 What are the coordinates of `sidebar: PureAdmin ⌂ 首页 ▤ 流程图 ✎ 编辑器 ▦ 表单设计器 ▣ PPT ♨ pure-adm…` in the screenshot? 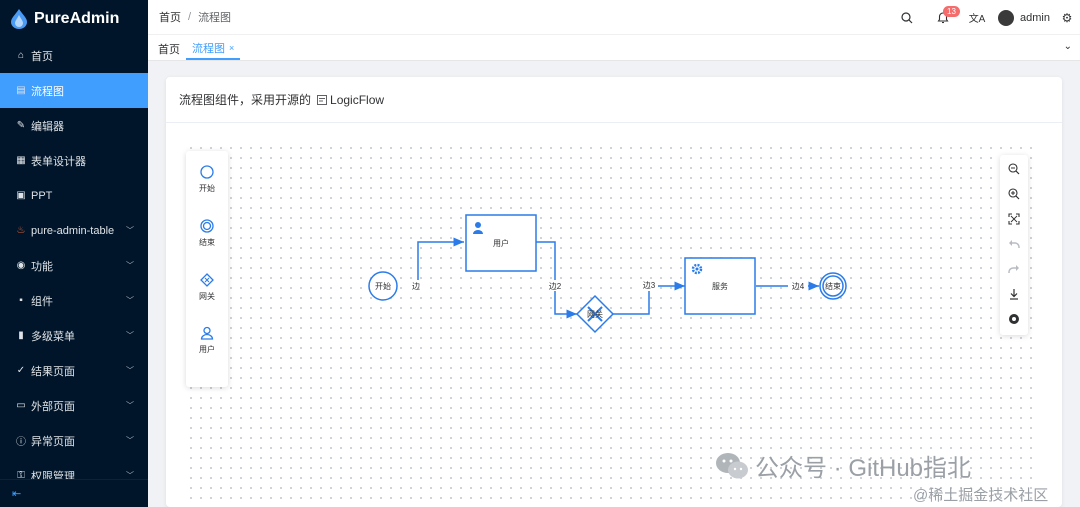 It's located at (74, 253).